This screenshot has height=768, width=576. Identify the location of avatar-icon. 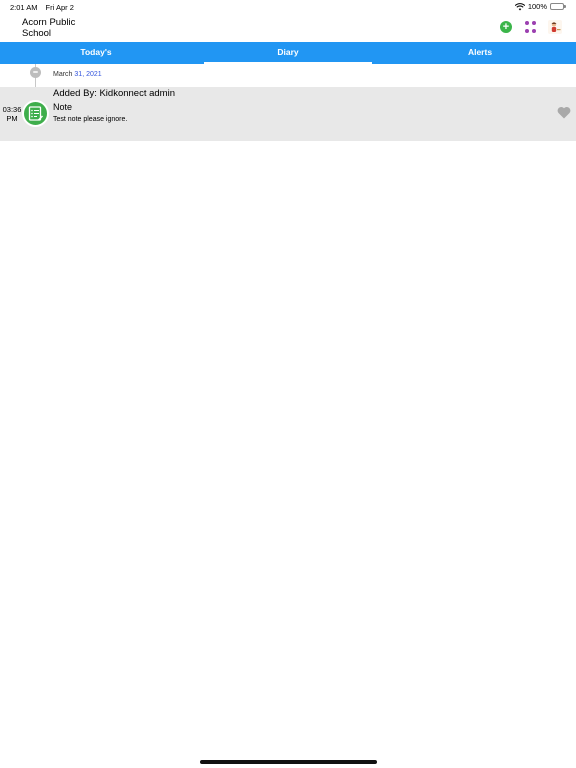
(556, 27).